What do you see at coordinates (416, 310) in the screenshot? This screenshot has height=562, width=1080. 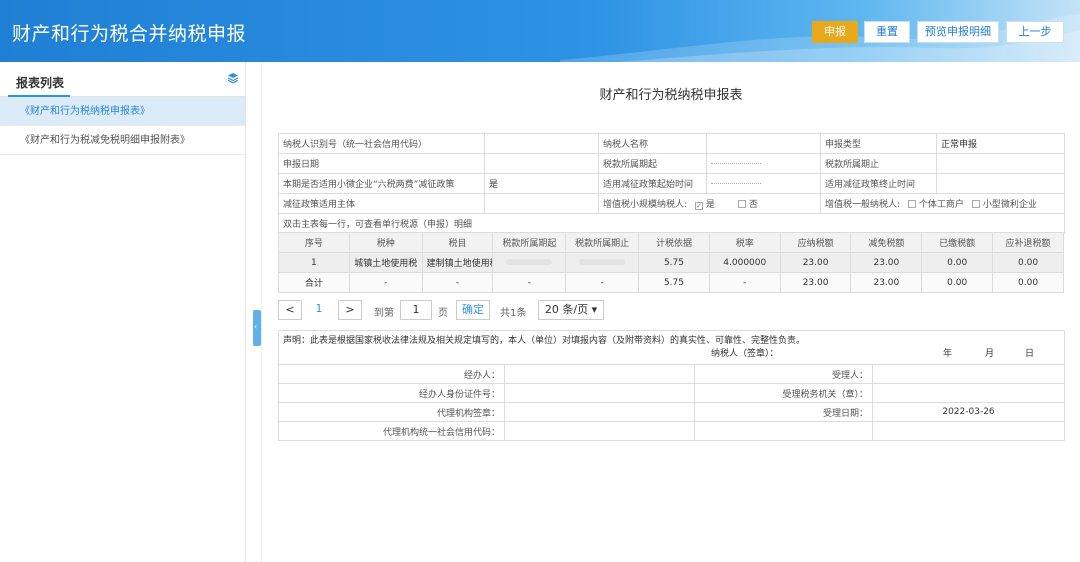 I see `page-number-input: 1` at bounding box center [416, 310].